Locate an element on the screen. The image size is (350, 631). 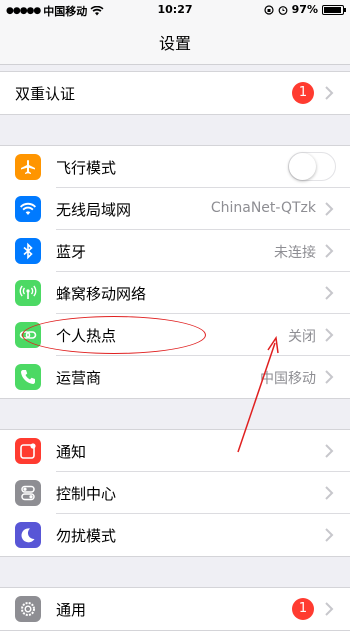
battery-icon is located at coordinates (334, 9).